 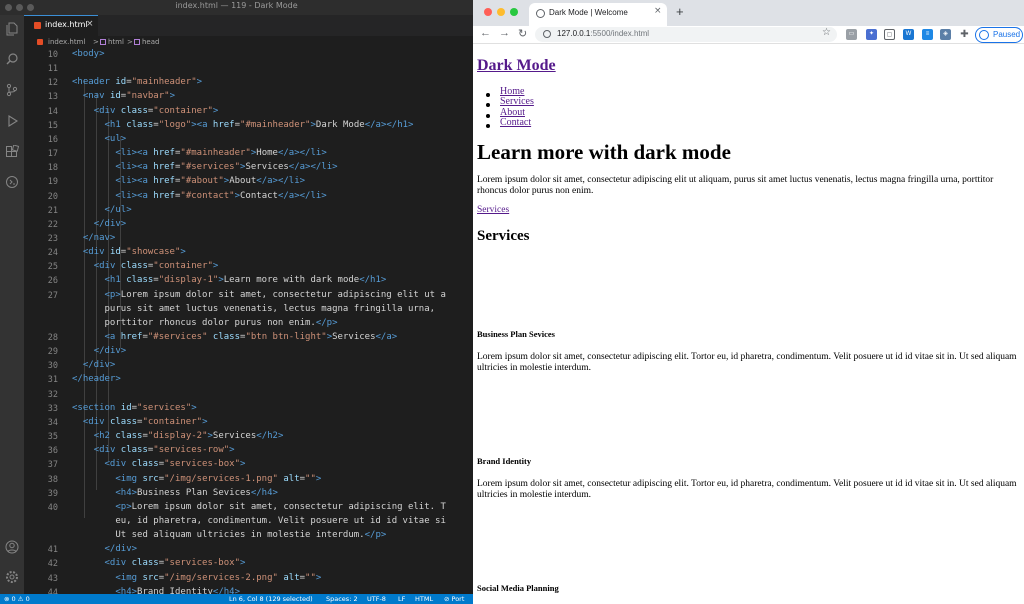 What do you see at coordinates (342, 599) in the screenshot?
I see `indentation-setting: Spaces: 2` at bounding box center [342, 599].